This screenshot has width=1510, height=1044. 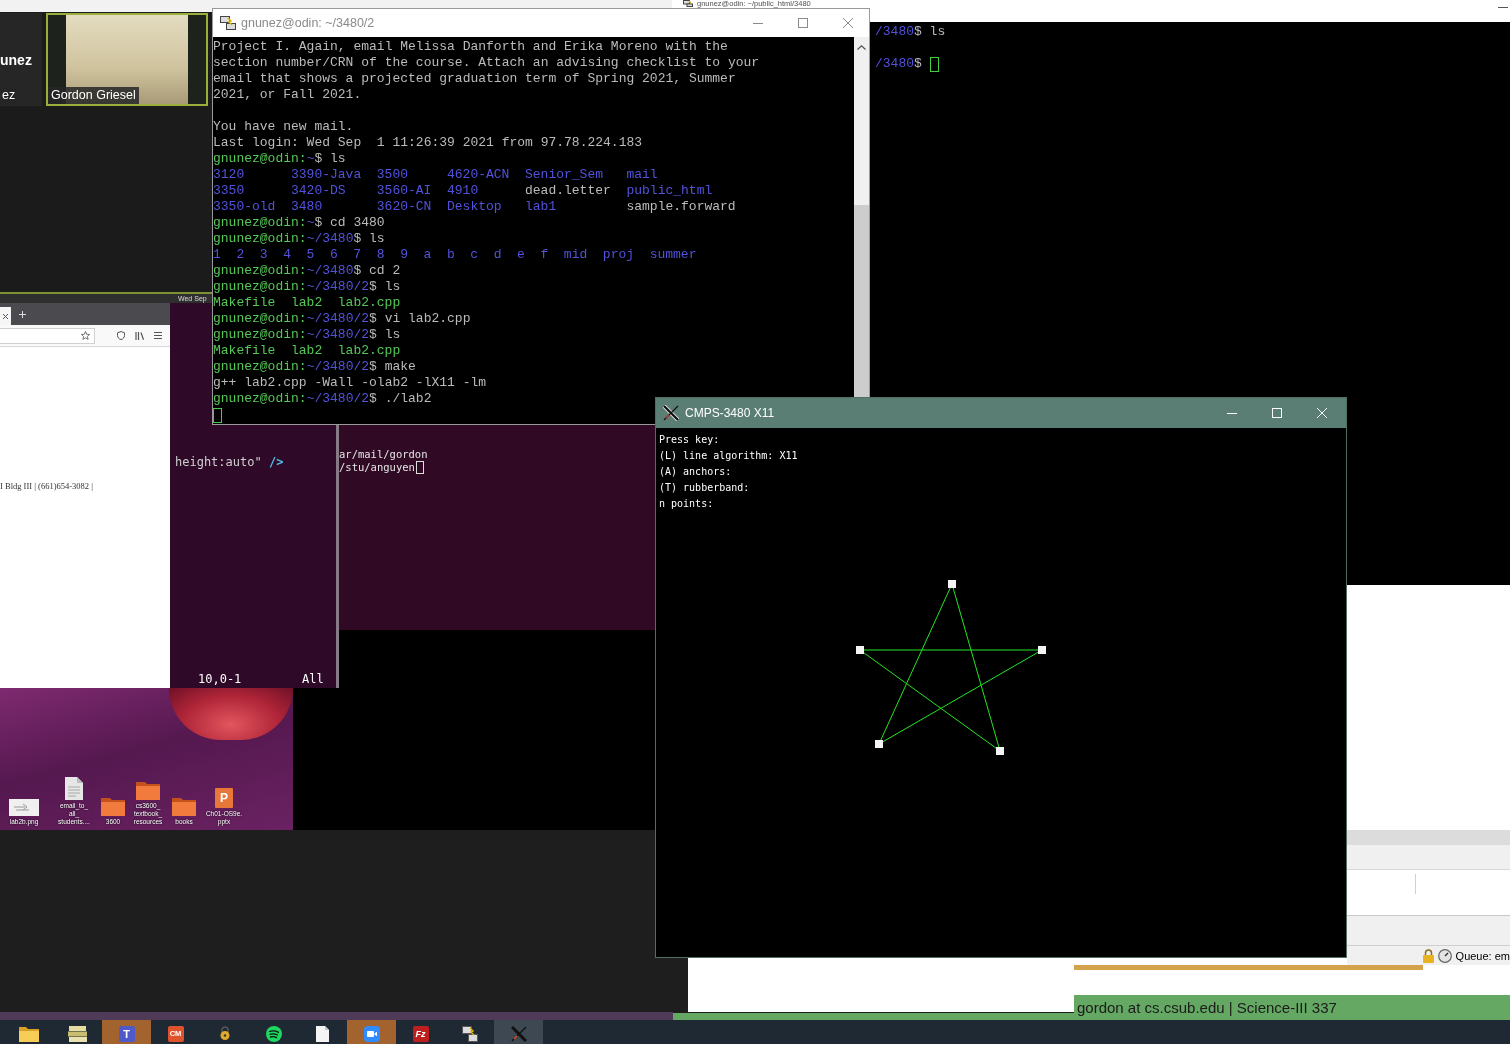 I want to click on window-title: CMPS-3480 X11, so click(x=730, y=413).